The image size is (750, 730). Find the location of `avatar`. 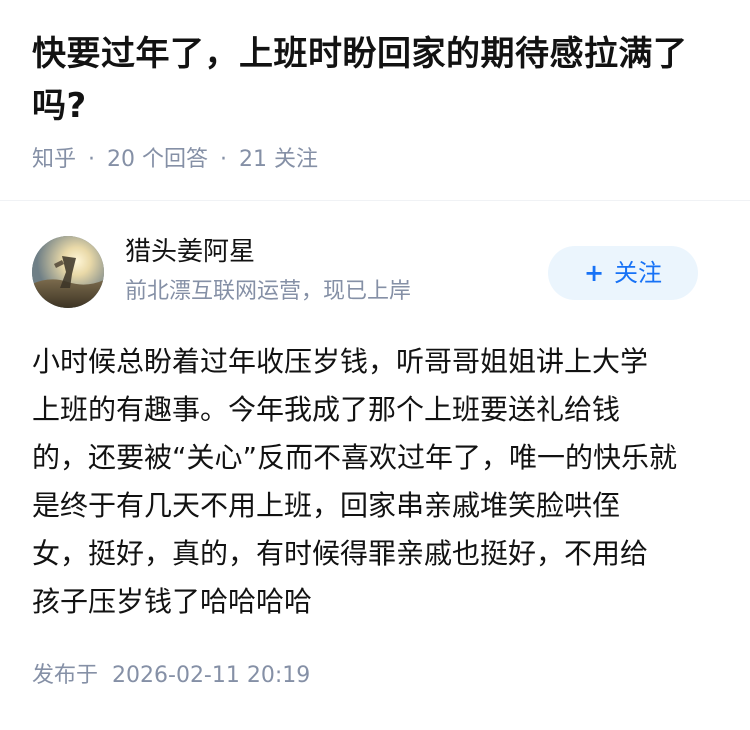

avatar is located at coordinates (68, 272).